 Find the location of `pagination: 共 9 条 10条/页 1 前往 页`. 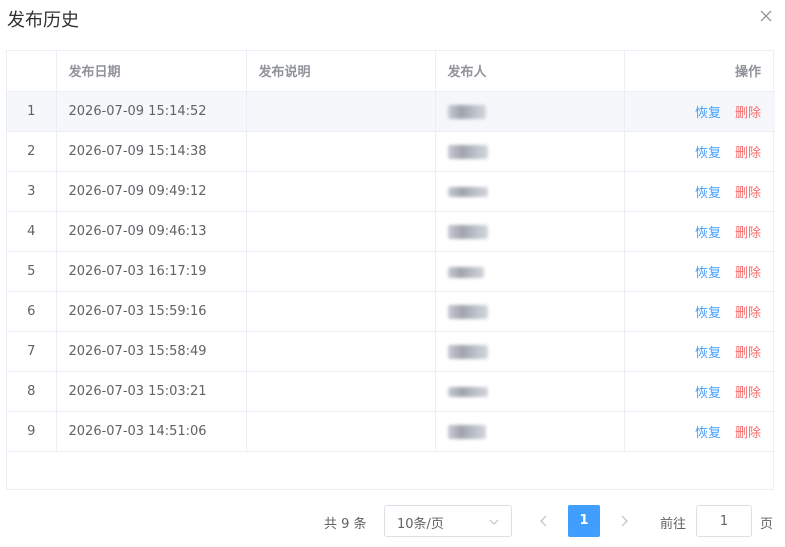

pagination: 共 9 条 10条/页 1 前往 页 is located at coordinates (392, 521).